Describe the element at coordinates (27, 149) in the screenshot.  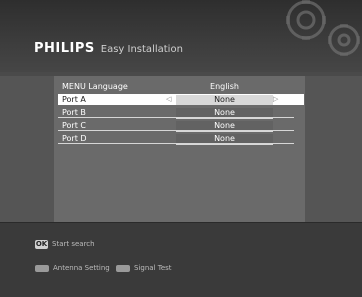
I see `left-margin` at that location.